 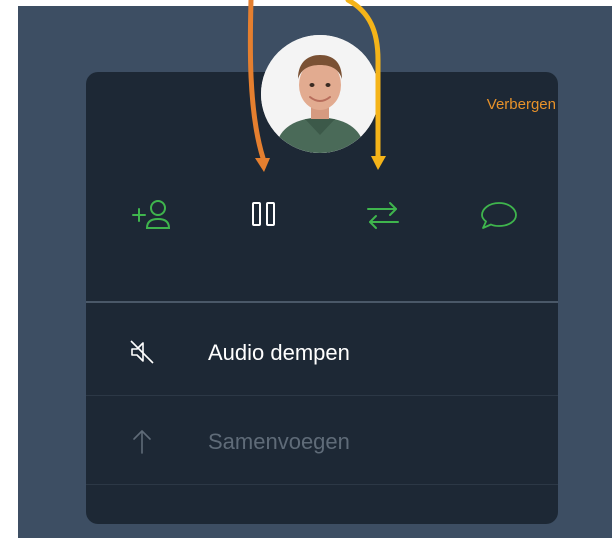 I want to click on hide-button: Verbergen, so click(x=521, y=104).